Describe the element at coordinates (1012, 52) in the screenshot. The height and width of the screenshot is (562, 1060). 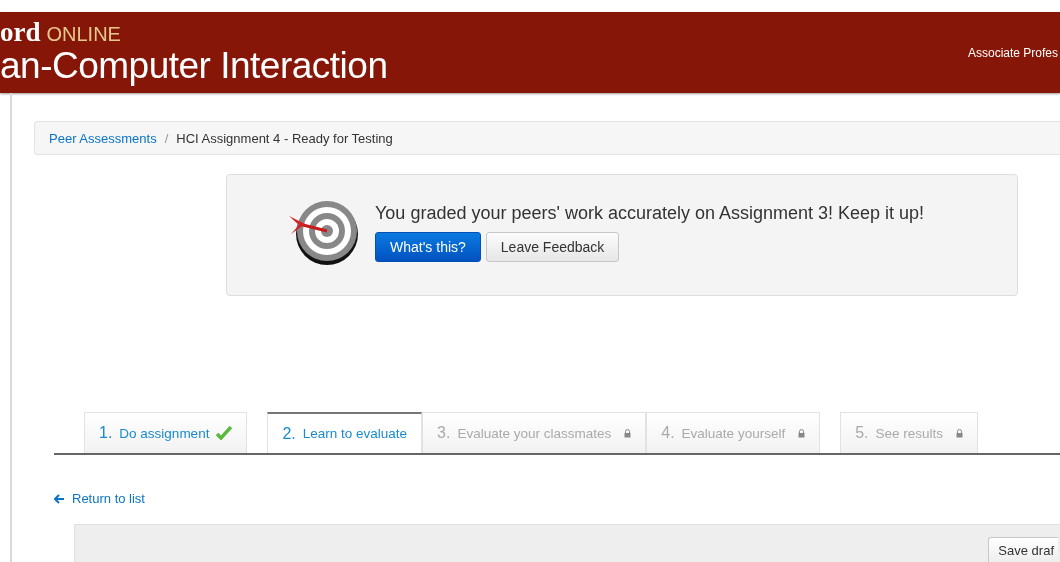
I see `user-role: Associate Profes` at that location.